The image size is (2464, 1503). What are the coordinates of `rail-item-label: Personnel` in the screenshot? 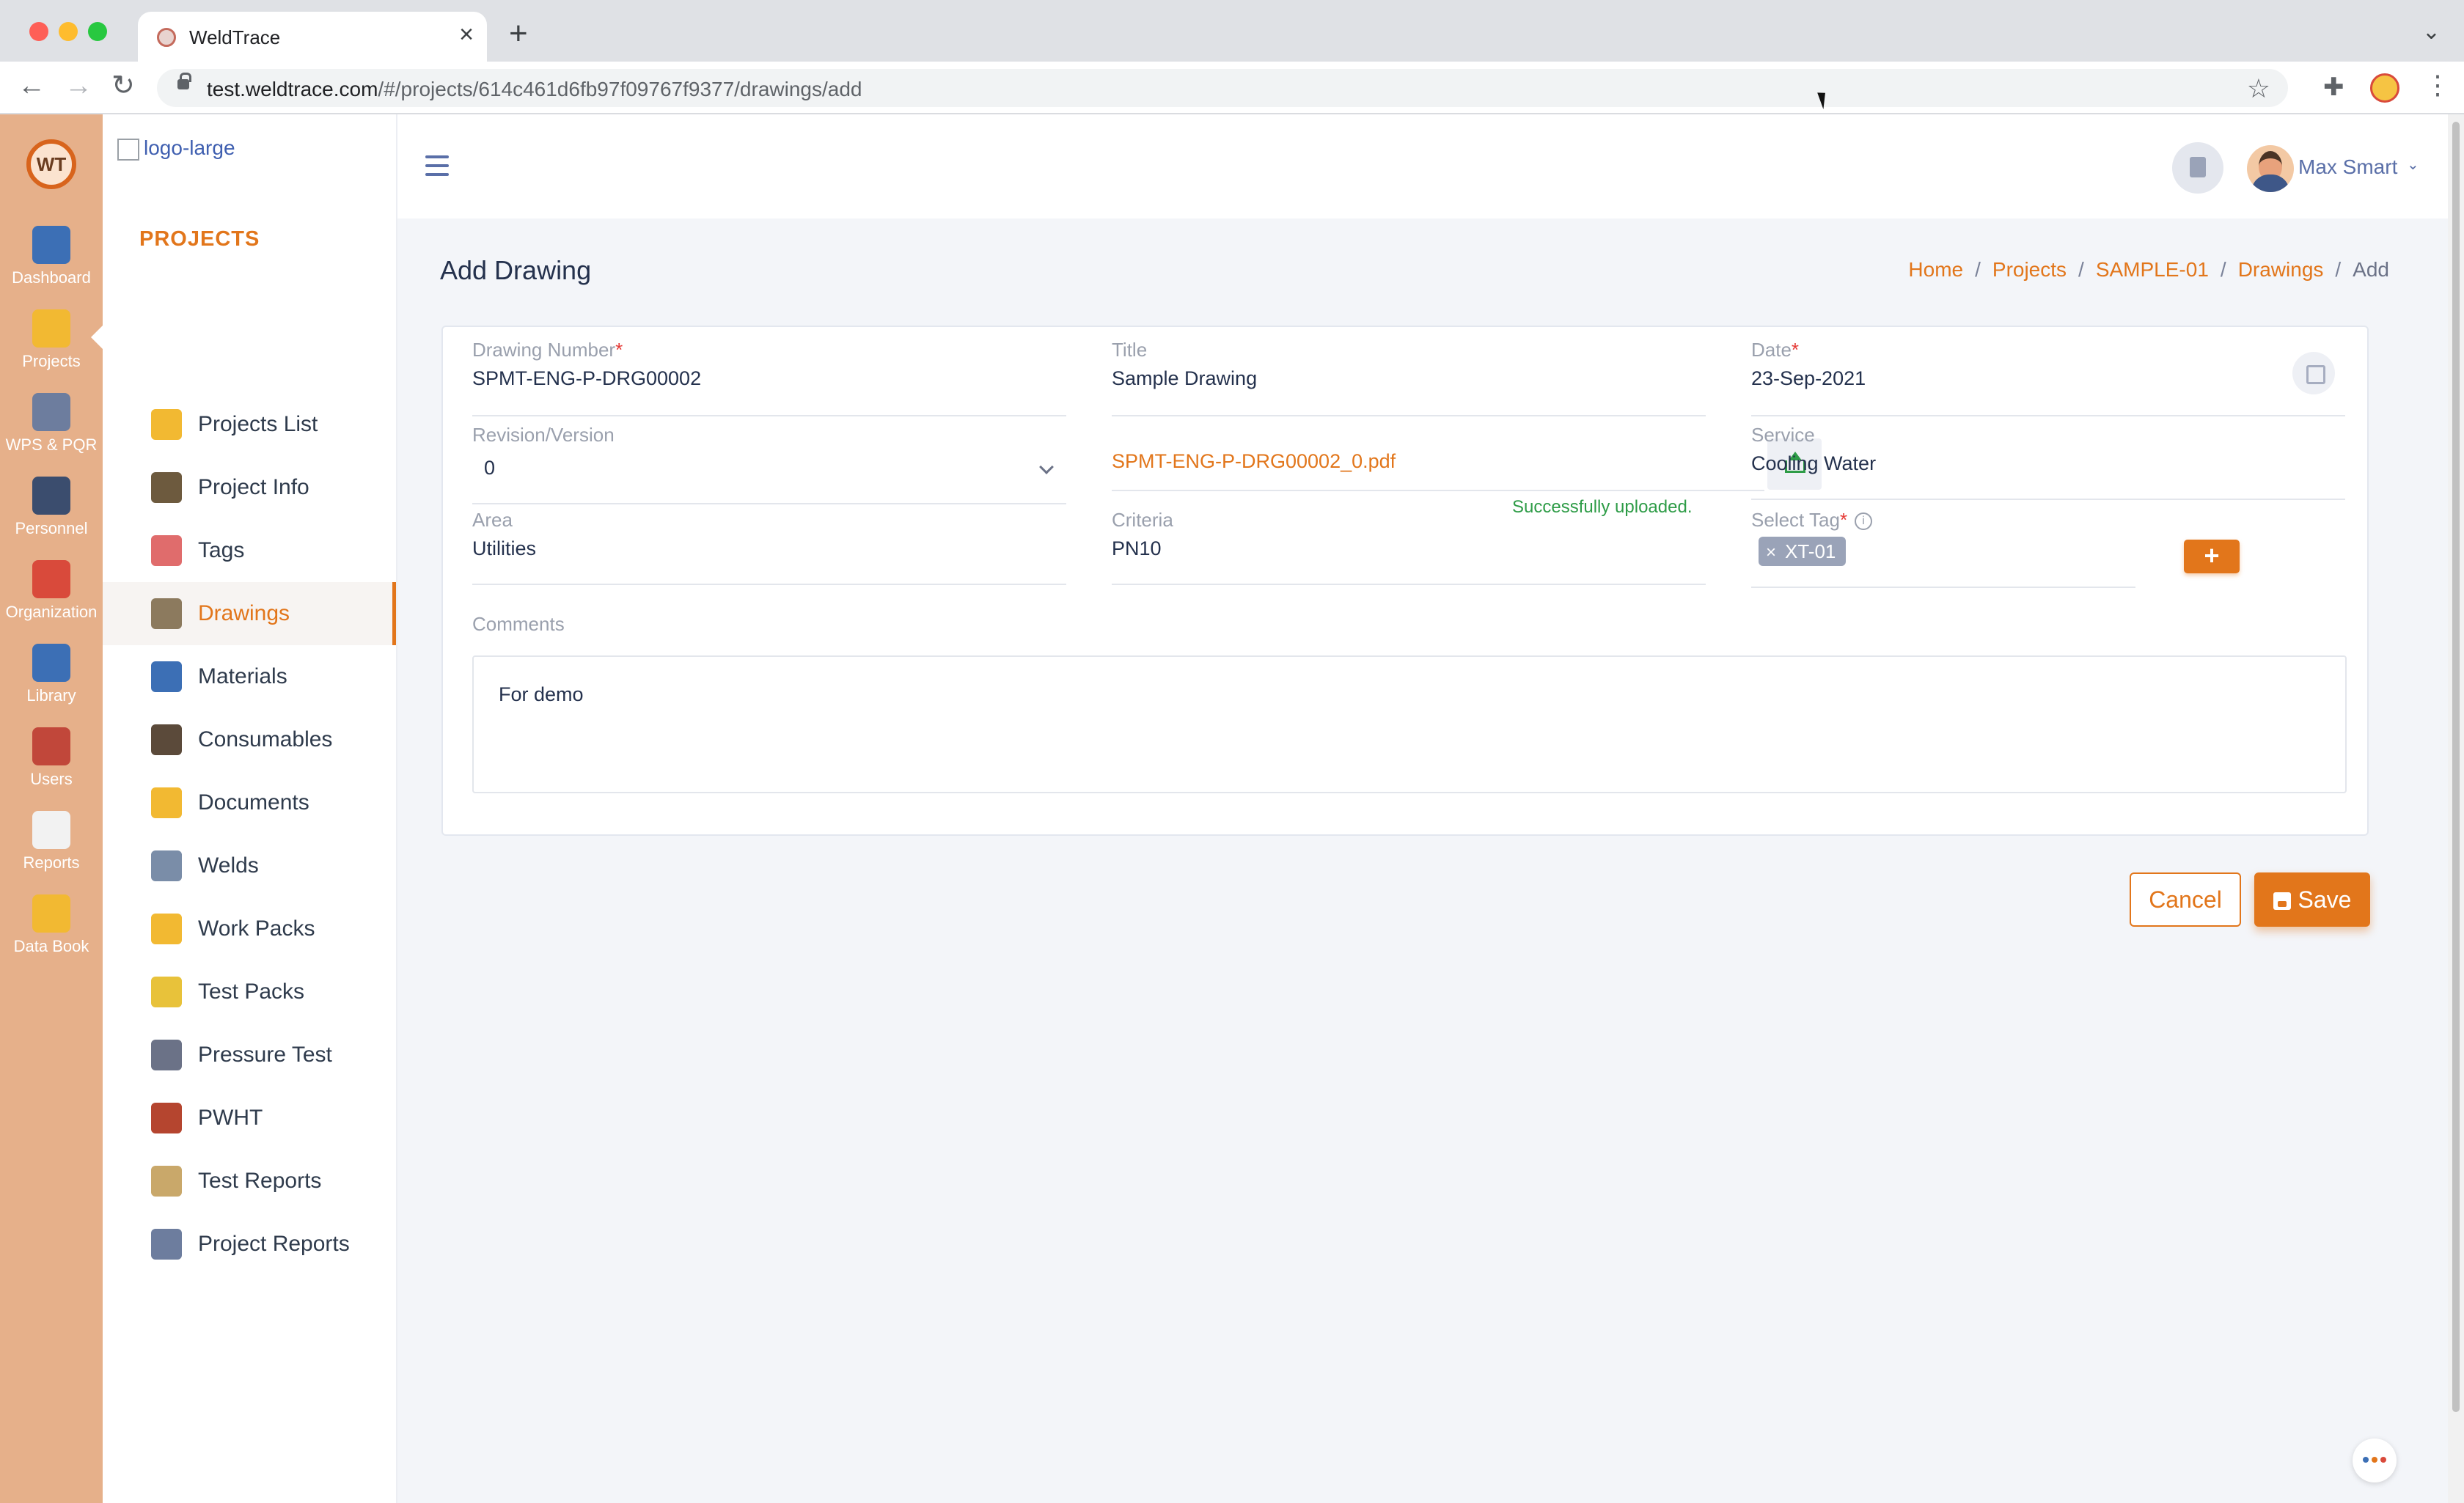 It's located at (51, 528).